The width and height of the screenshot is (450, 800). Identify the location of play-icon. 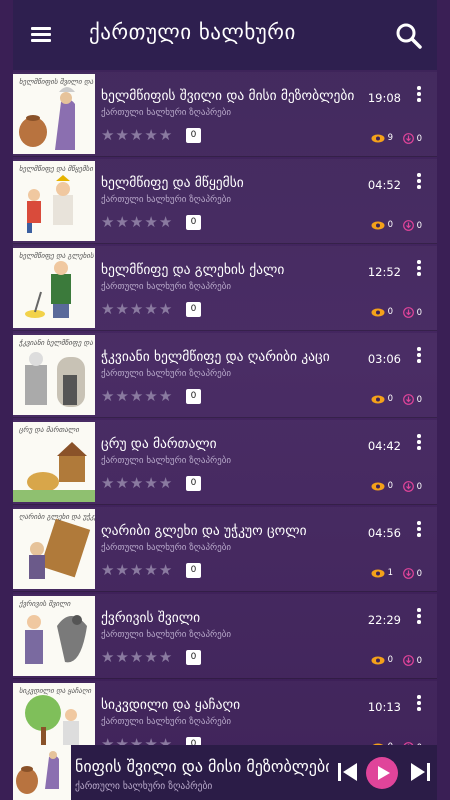
(382, 773).